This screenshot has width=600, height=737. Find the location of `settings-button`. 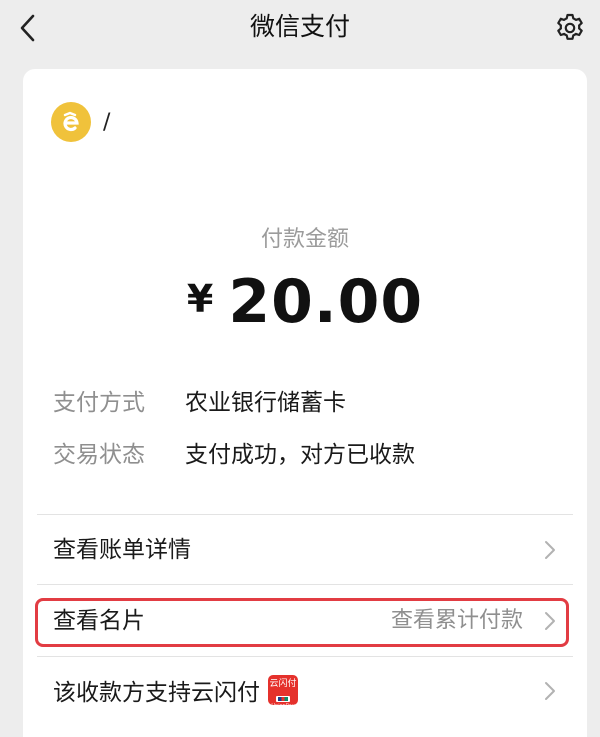

settings-button is located at coordinates (570, 28).